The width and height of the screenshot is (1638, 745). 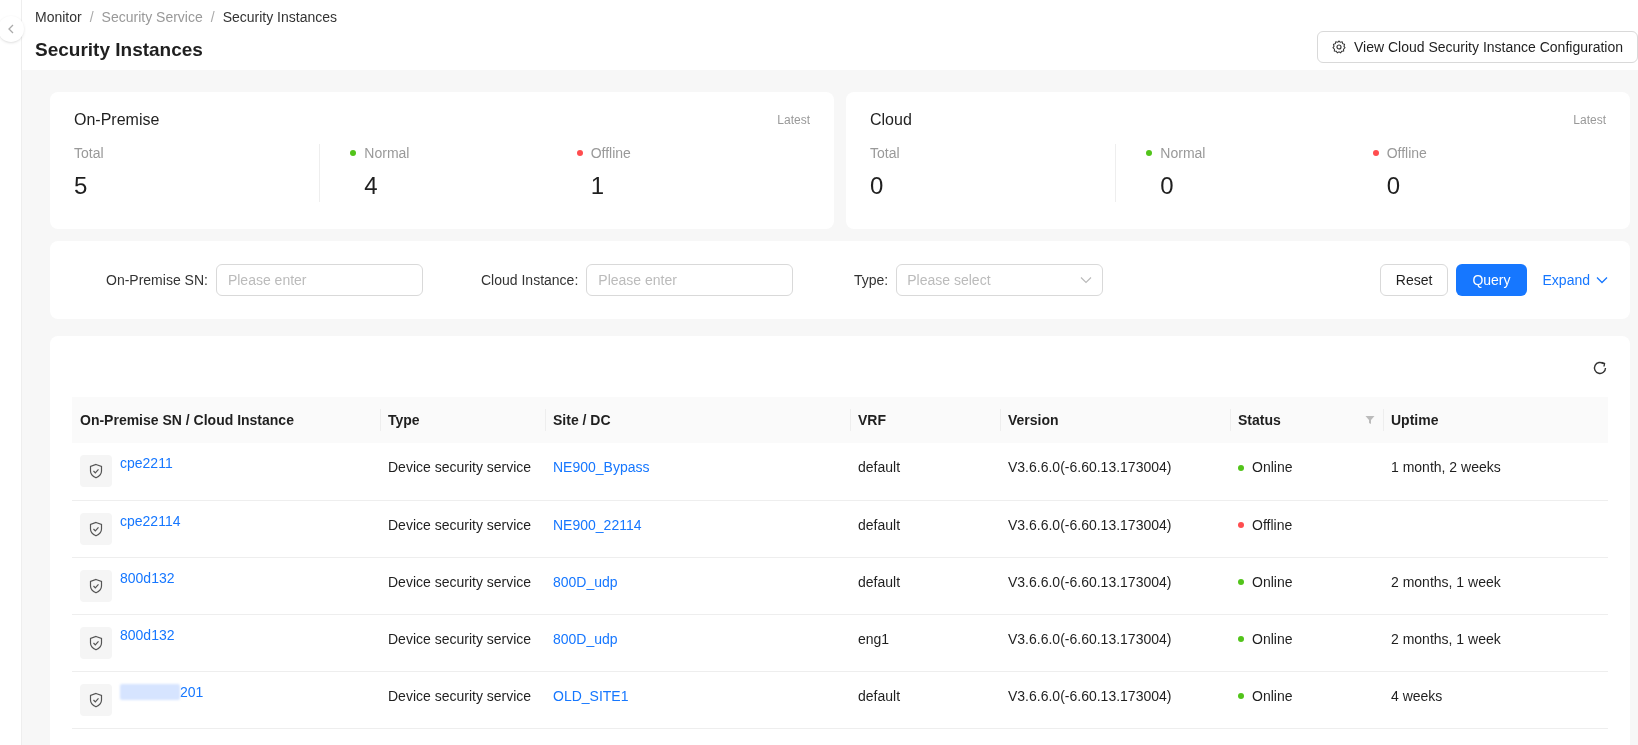 I want to click on filter-icon, so click(x=1370, y=420).